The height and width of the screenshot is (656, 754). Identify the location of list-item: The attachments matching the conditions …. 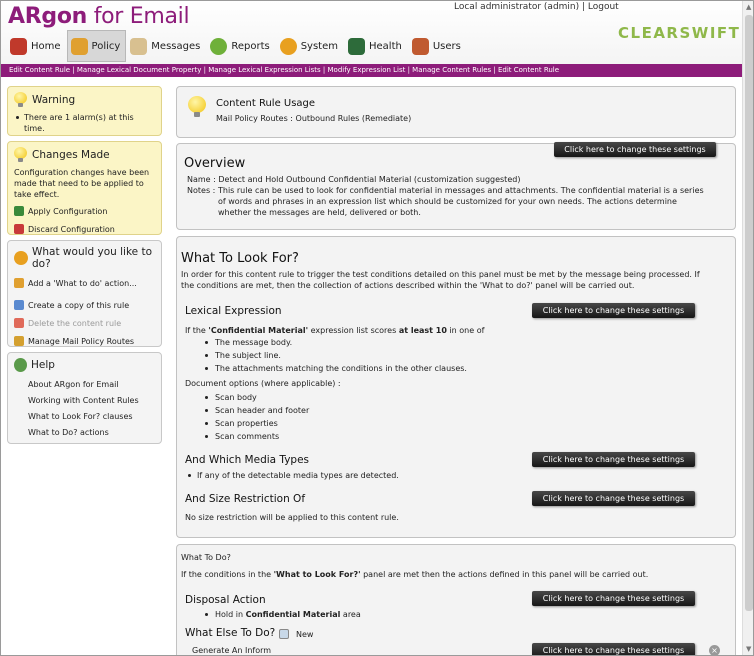
(385, 368).